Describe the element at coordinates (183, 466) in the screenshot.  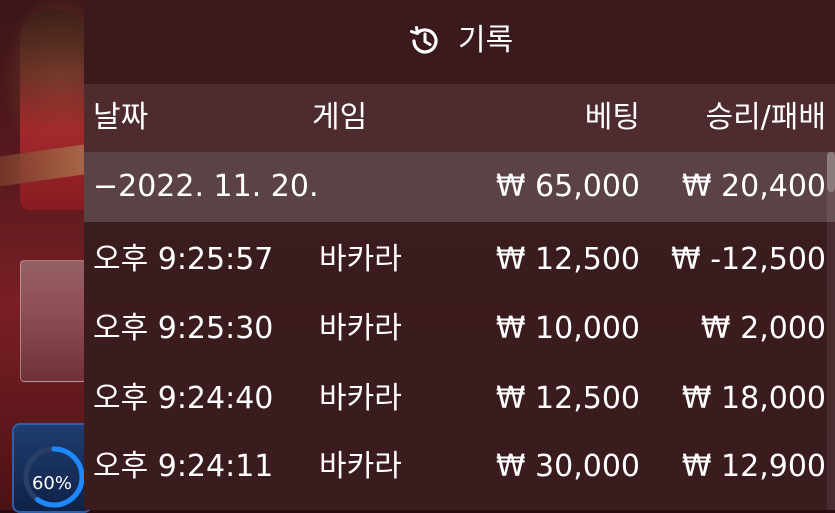
I see `row-time: 오후 9:24:11` at that location.